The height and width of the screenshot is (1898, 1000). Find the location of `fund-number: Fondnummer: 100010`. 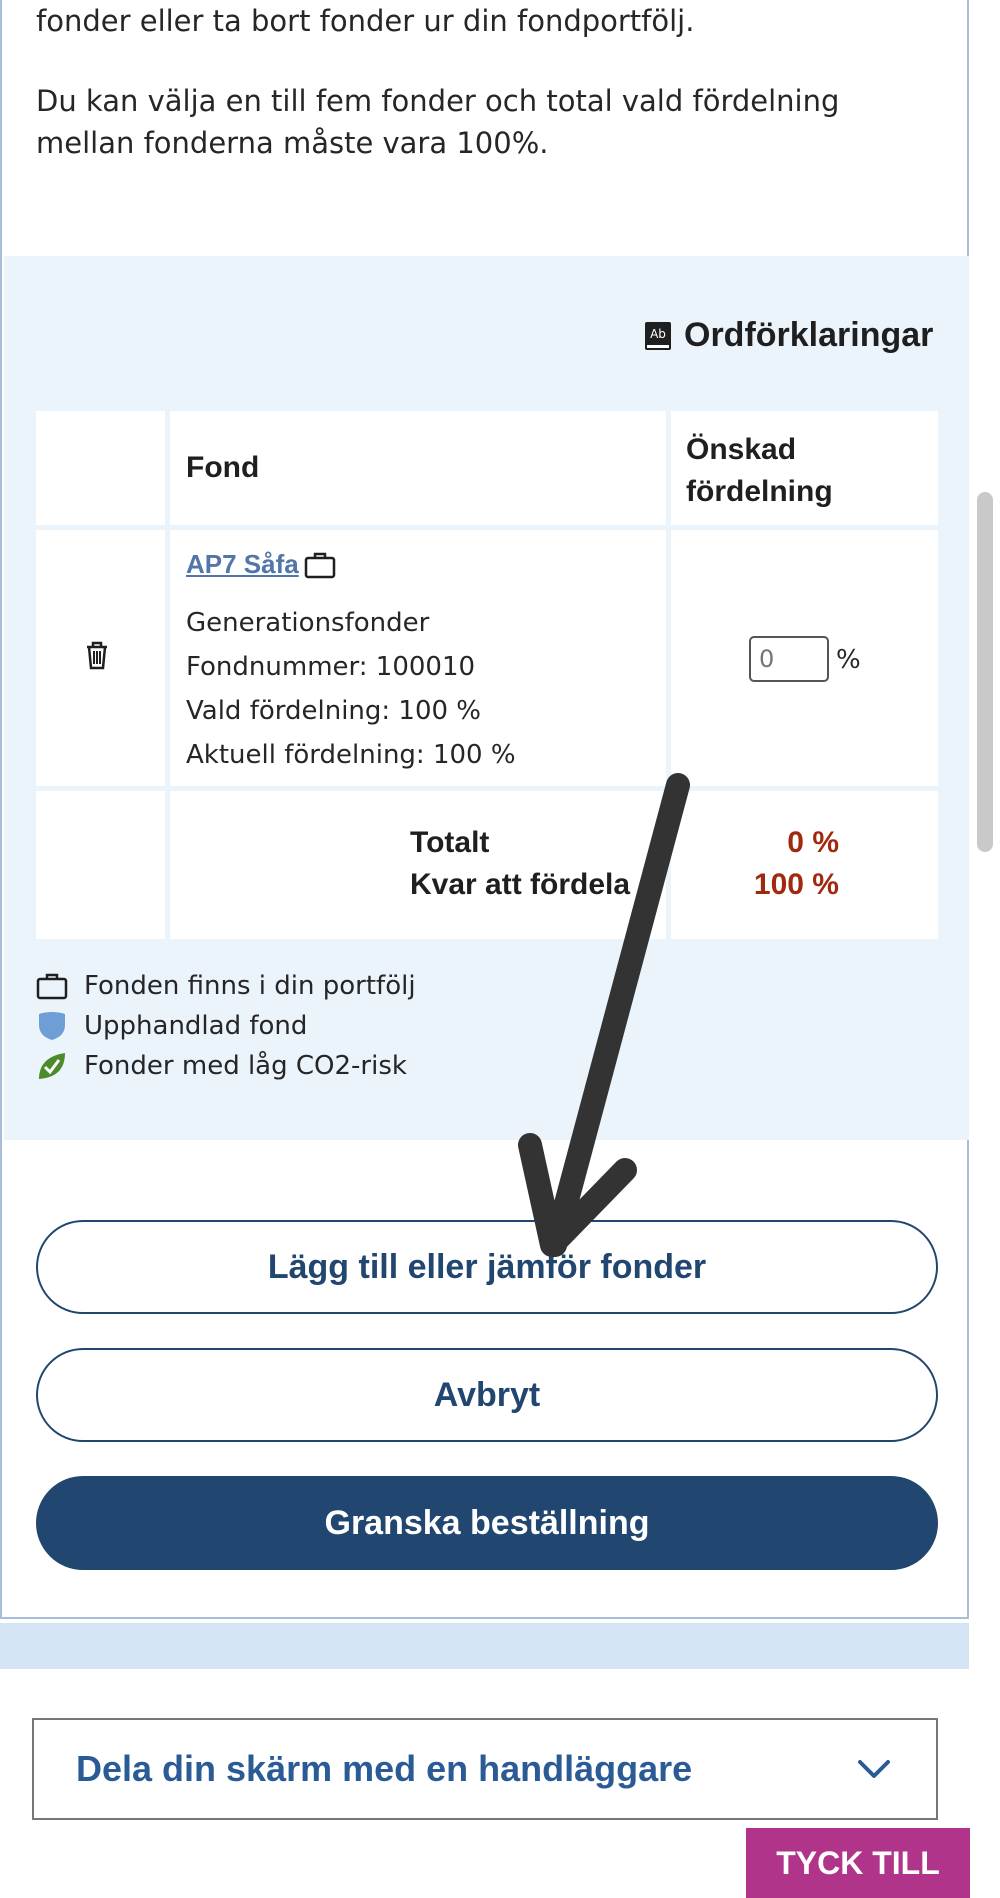

fund-number: Fondnummer: 100010 is located at coordinates (331, 667).